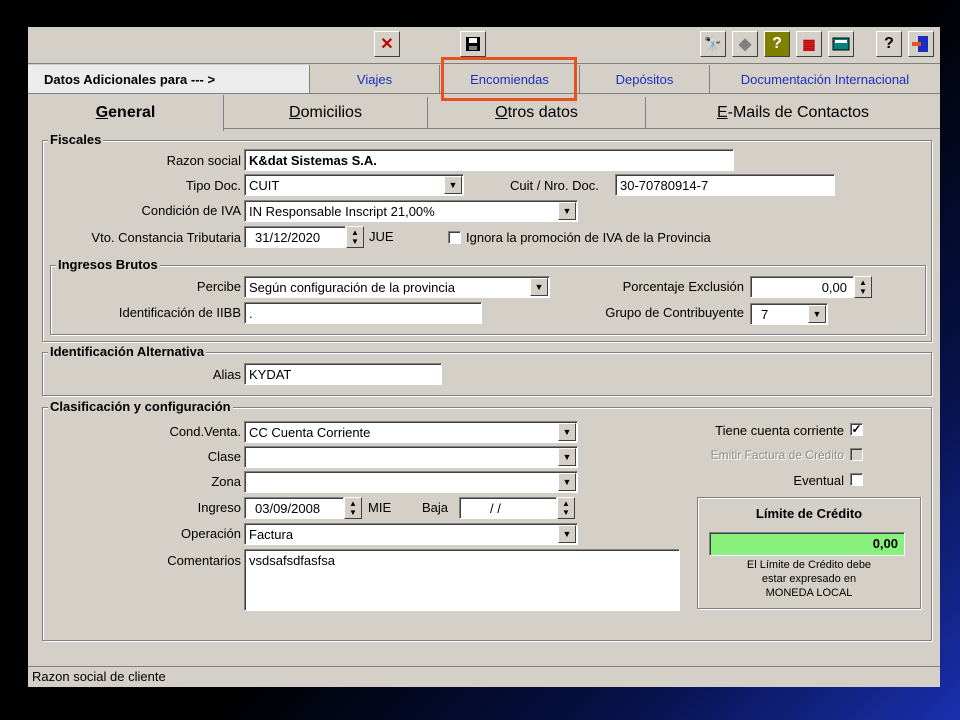 This screenshot has height=720, width=960. What do you see at coordinates (818, 480) in the screenshot?
I see `eventual-label: Eventual` at bounding box center [818, 480].